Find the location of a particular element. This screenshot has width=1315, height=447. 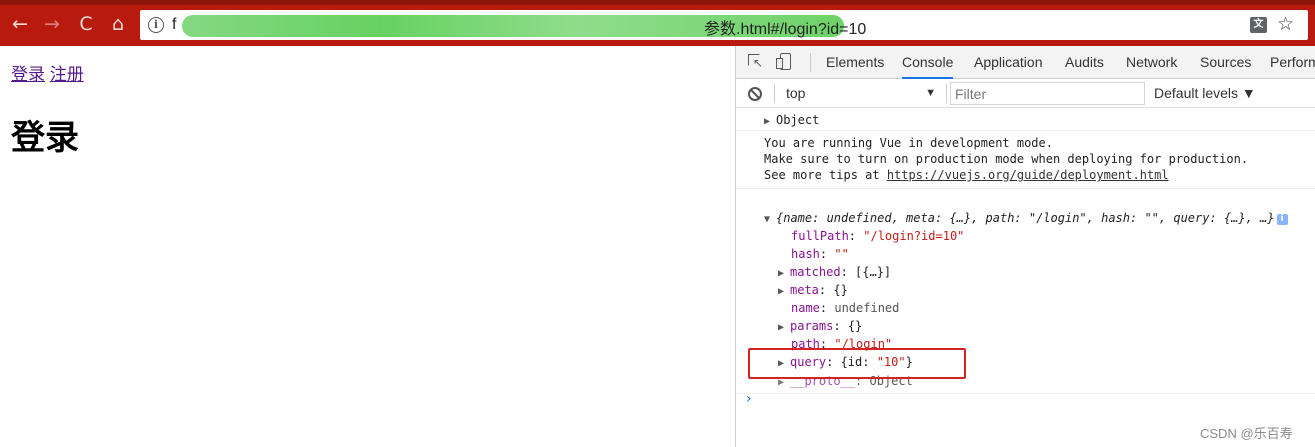

console-message: ▶ Object is located at coordinates (1025, 119).